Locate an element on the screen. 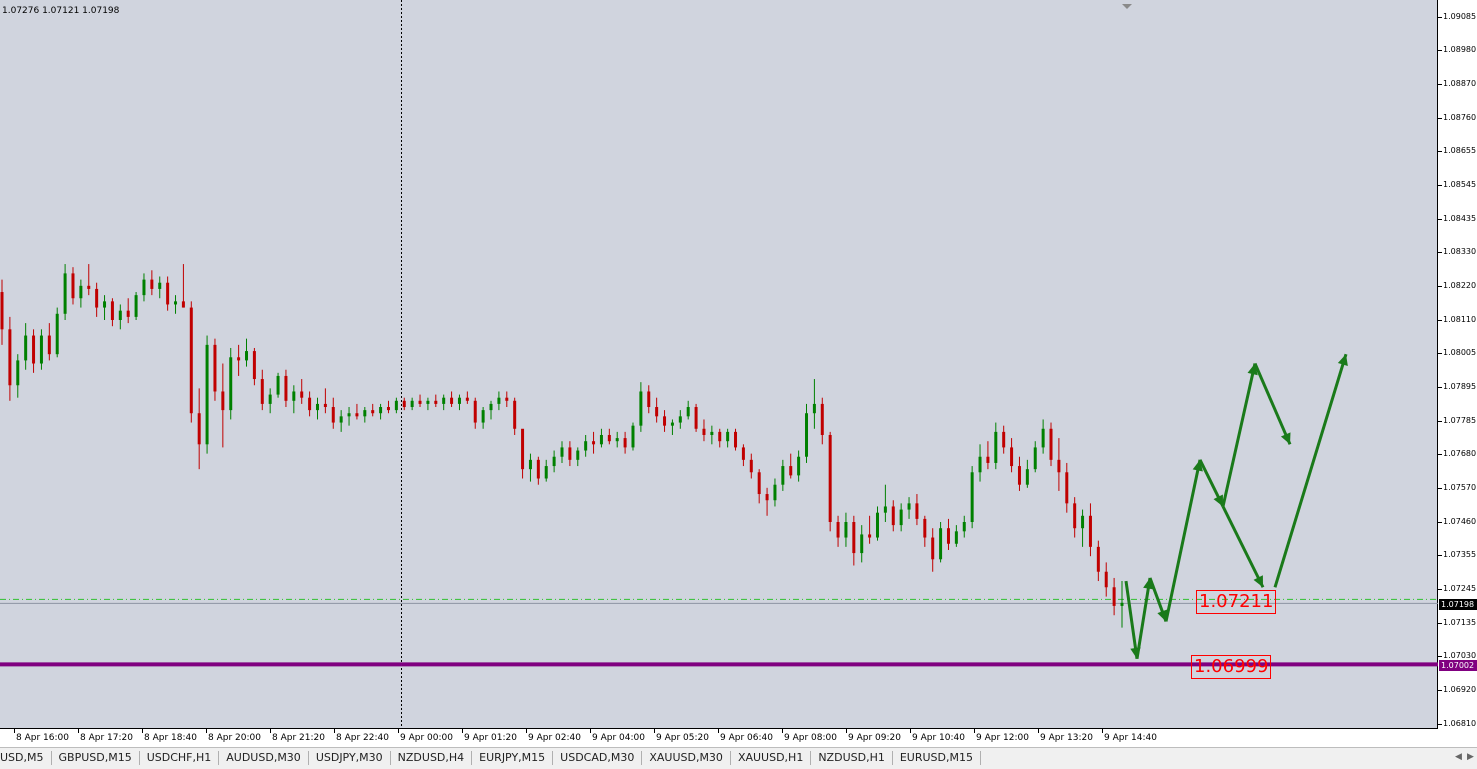 Image resolution: width=1477 pixels, height=769 pixels. symbol-tab: USDCAD,M30 is located at coordinates (597, 757).